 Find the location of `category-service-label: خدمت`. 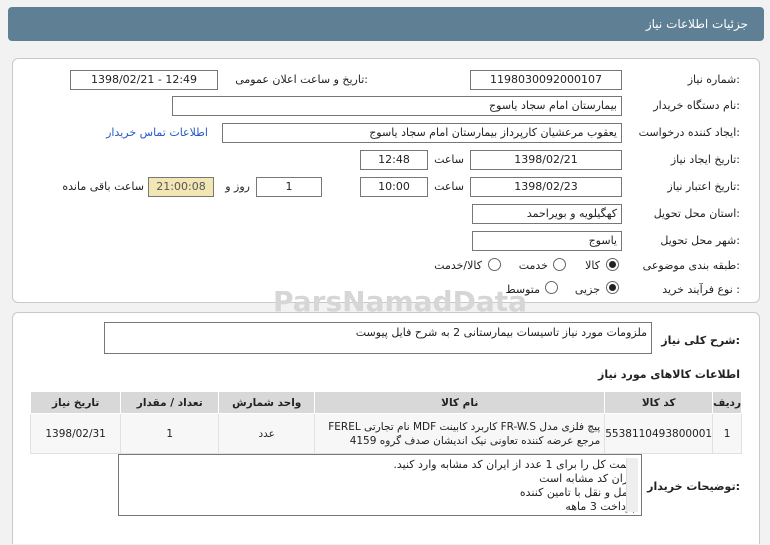

category-service-label: خدمت is located at coordinates (533, 265).